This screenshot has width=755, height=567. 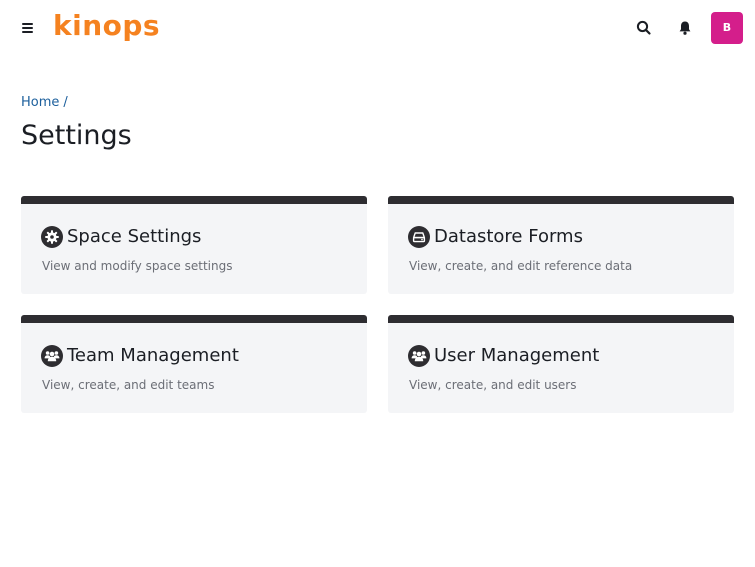 What do you see at coordinates (153, 355) in the screenshot?
I see `card-title: Team Management` at bounding box center [153, 355].